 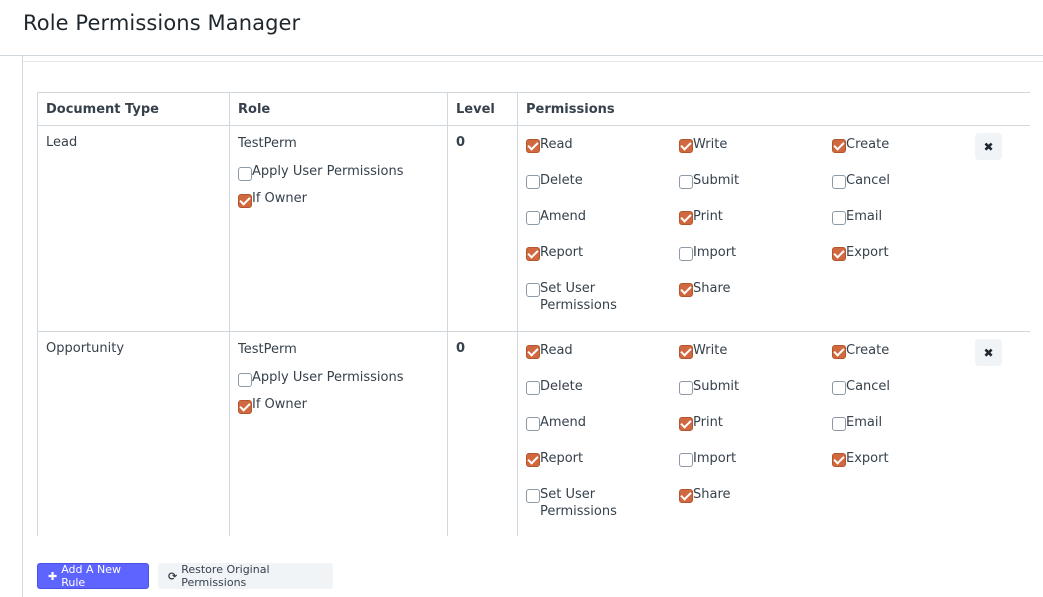 I want to click on permission-print-label: Print, so click(x=708, y=422).